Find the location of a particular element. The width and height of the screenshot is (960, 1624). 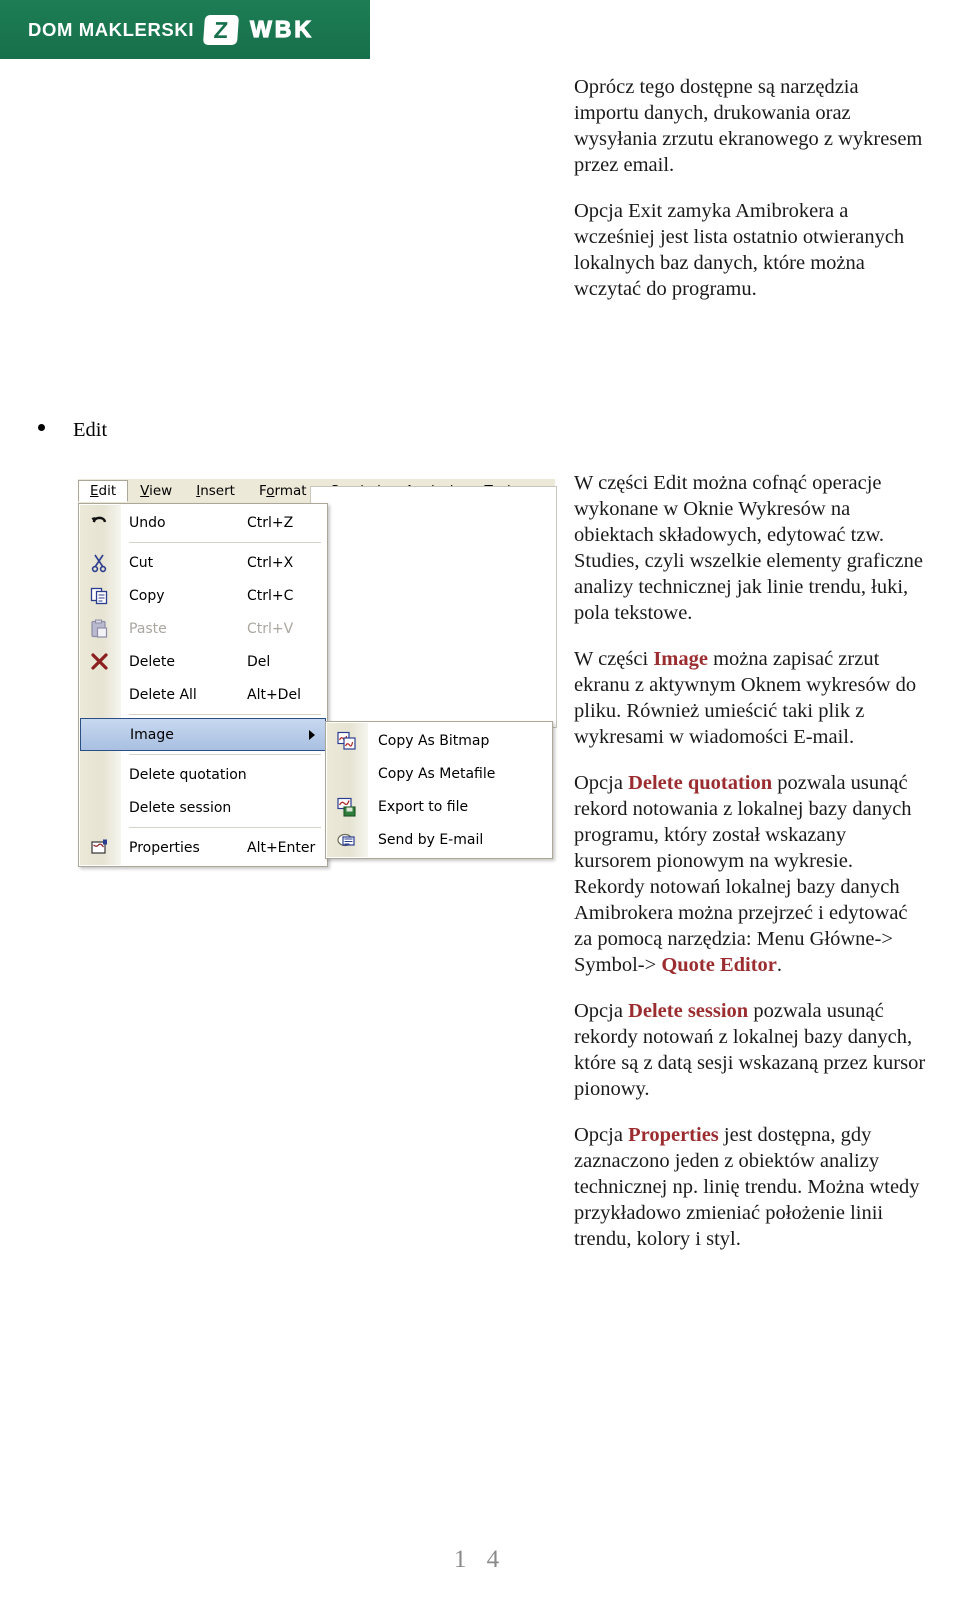

menu-item-shortcut: Del is located at coordinates (259, 661).